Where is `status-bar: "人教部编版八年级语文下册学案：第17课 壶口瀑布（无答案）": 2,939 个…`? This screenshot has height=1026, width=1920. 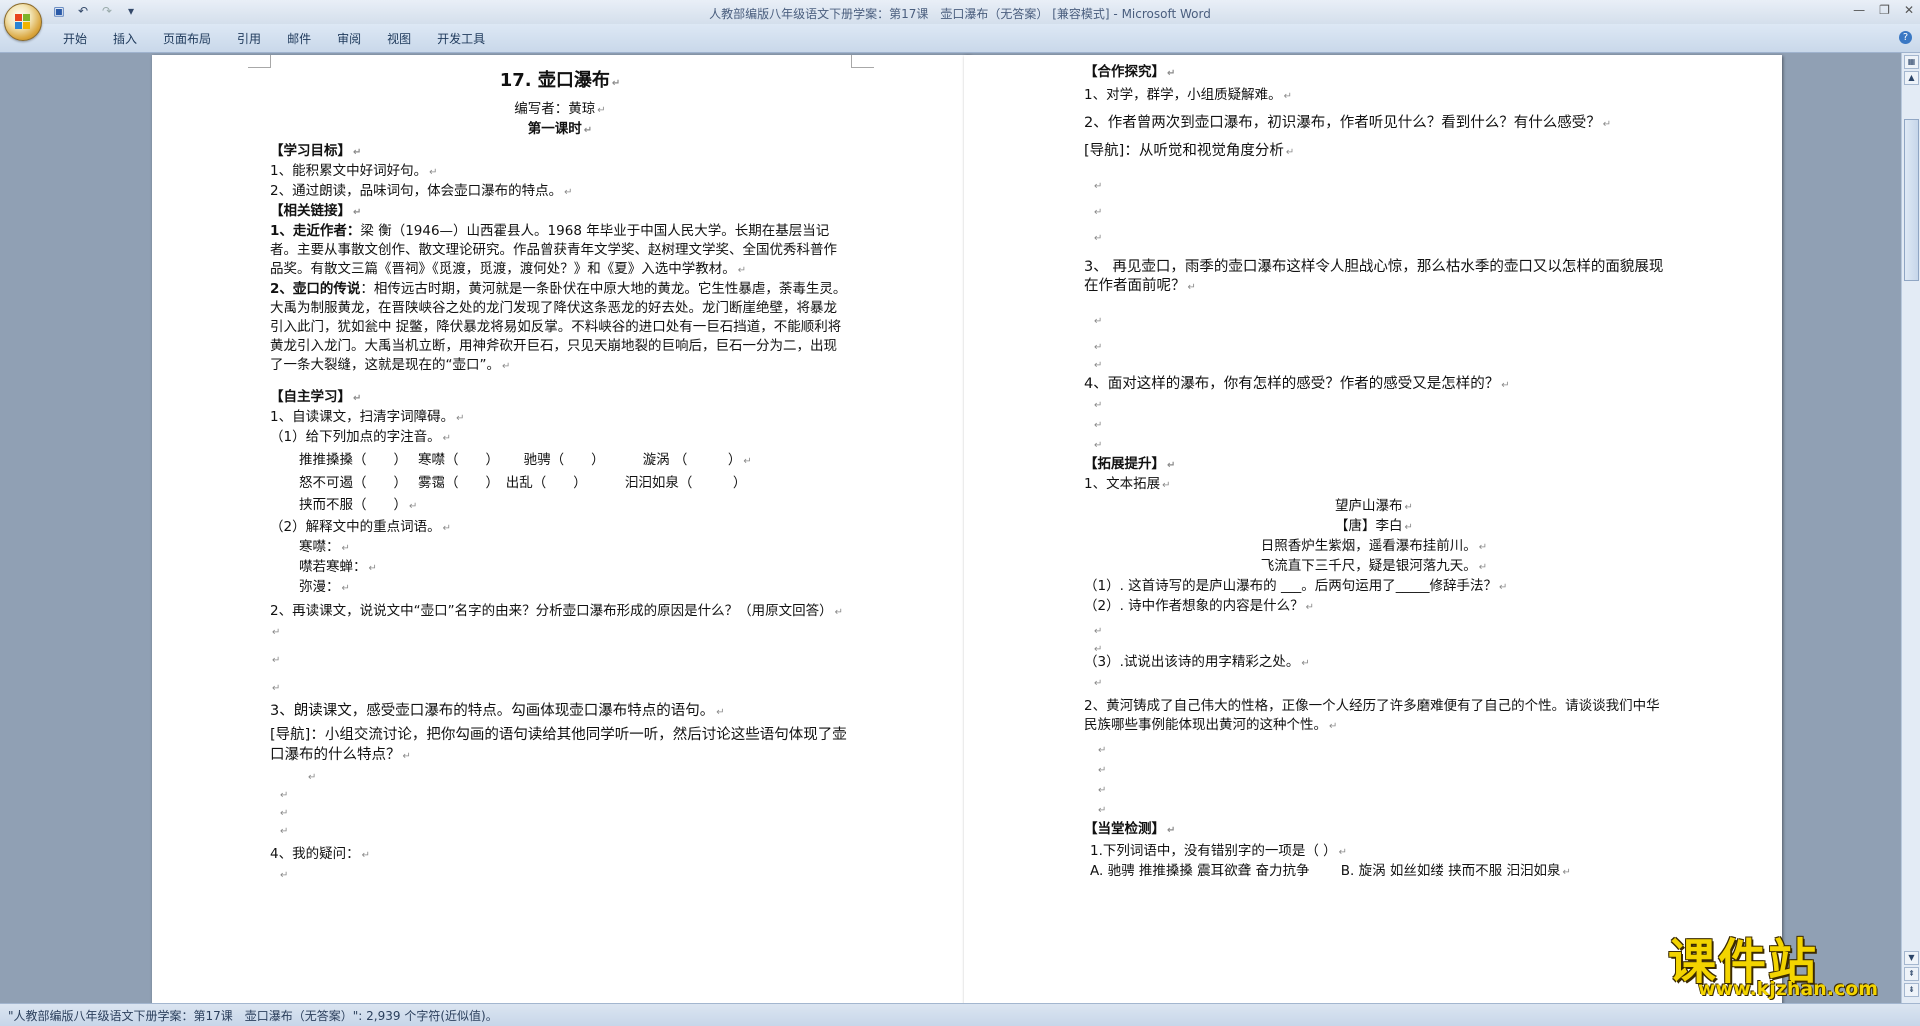
status-bar: "人教部编版八年级语文下册学案：第17课 壶口瀑布（无答案）": 2,939 个… is located at coordinates (960, 1014).